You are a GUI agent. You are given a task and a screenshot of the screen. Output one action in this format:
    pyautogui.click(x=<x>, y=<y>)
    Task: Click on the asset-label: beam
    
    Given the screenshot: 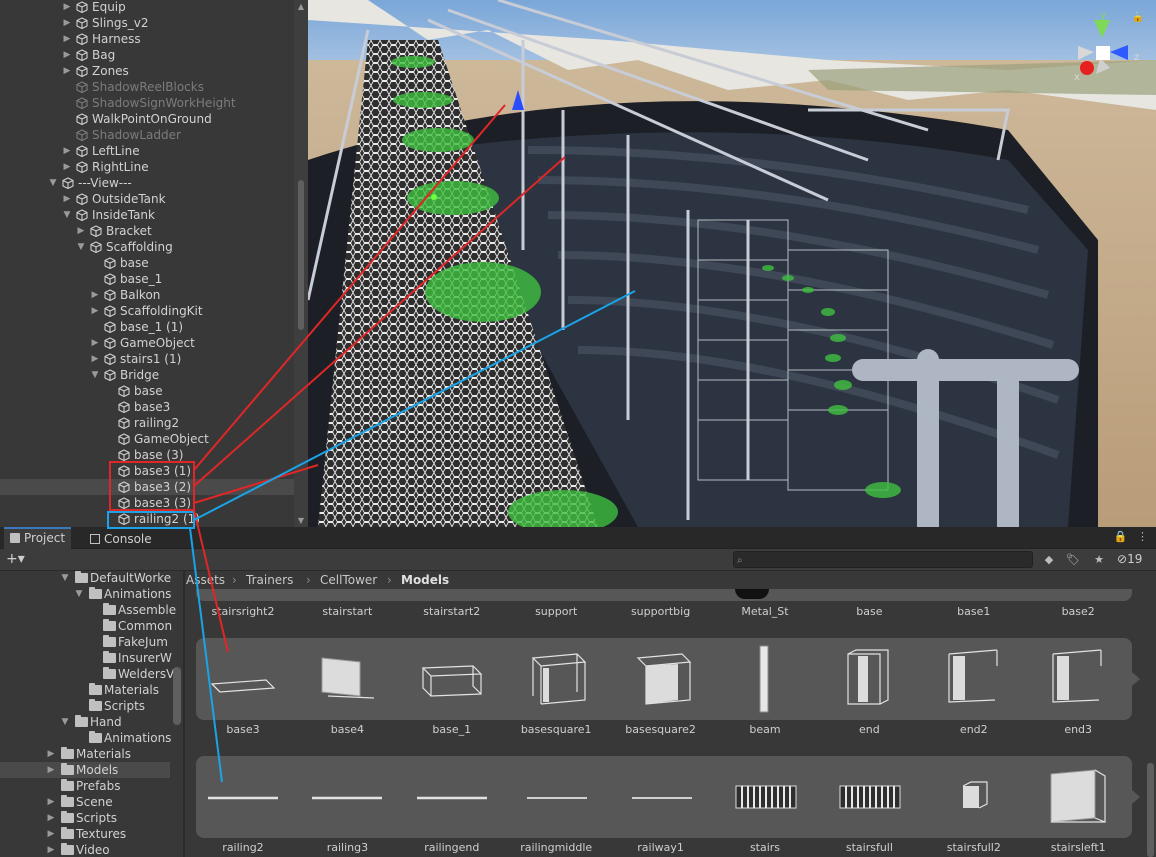 What is the action you would take?
    pyautogui.click(x=765, y=729)
    